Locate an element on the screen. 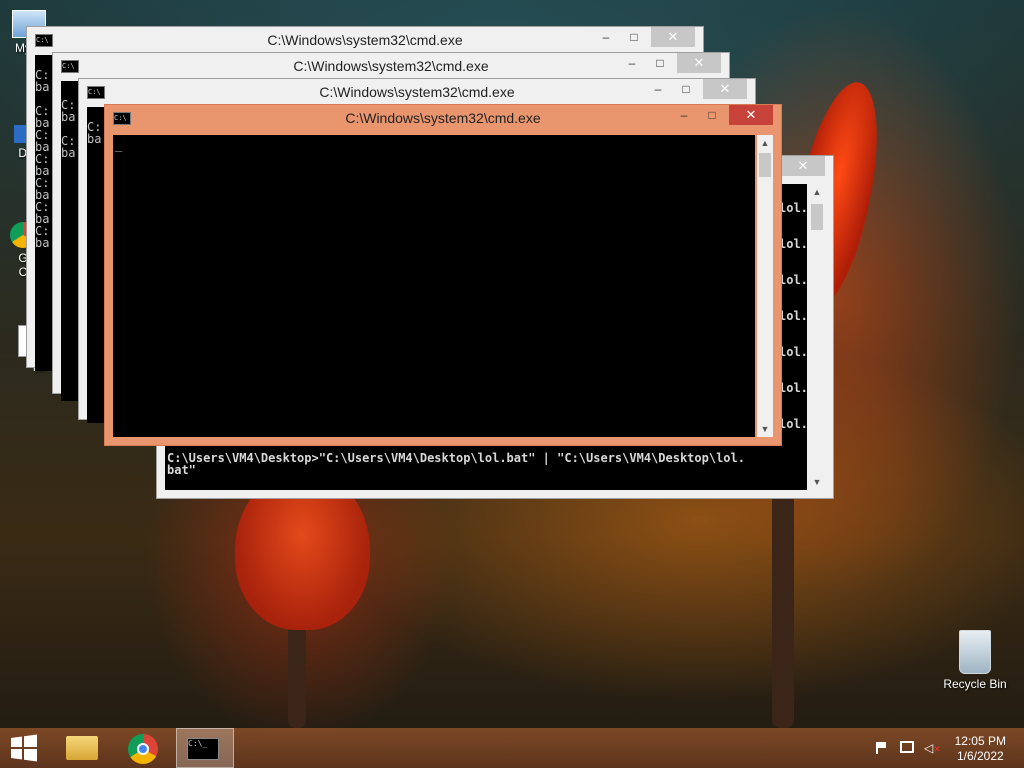 Image resolution: width=1024 pixels, height=768 pixels. cmd-icon: C:\_ is located at coordinates (203, 749).